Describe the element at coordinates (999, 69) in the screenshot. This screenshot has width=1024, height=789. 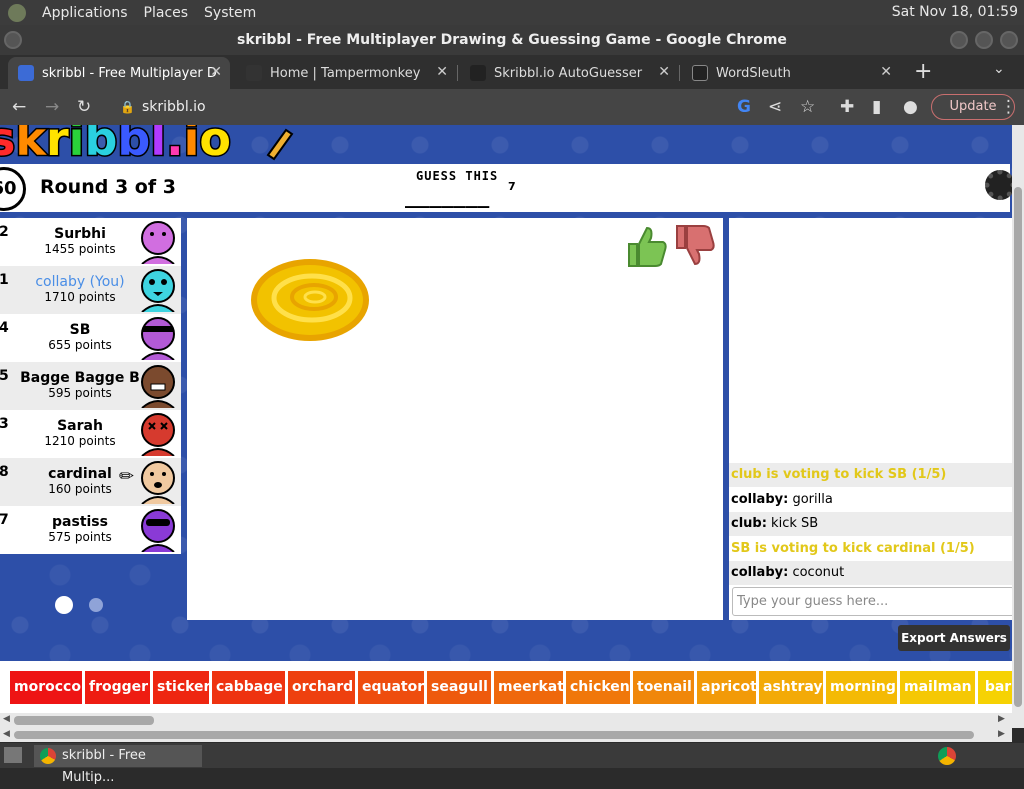
I see `tab-search-chevron-icon: ⌄` at that location.